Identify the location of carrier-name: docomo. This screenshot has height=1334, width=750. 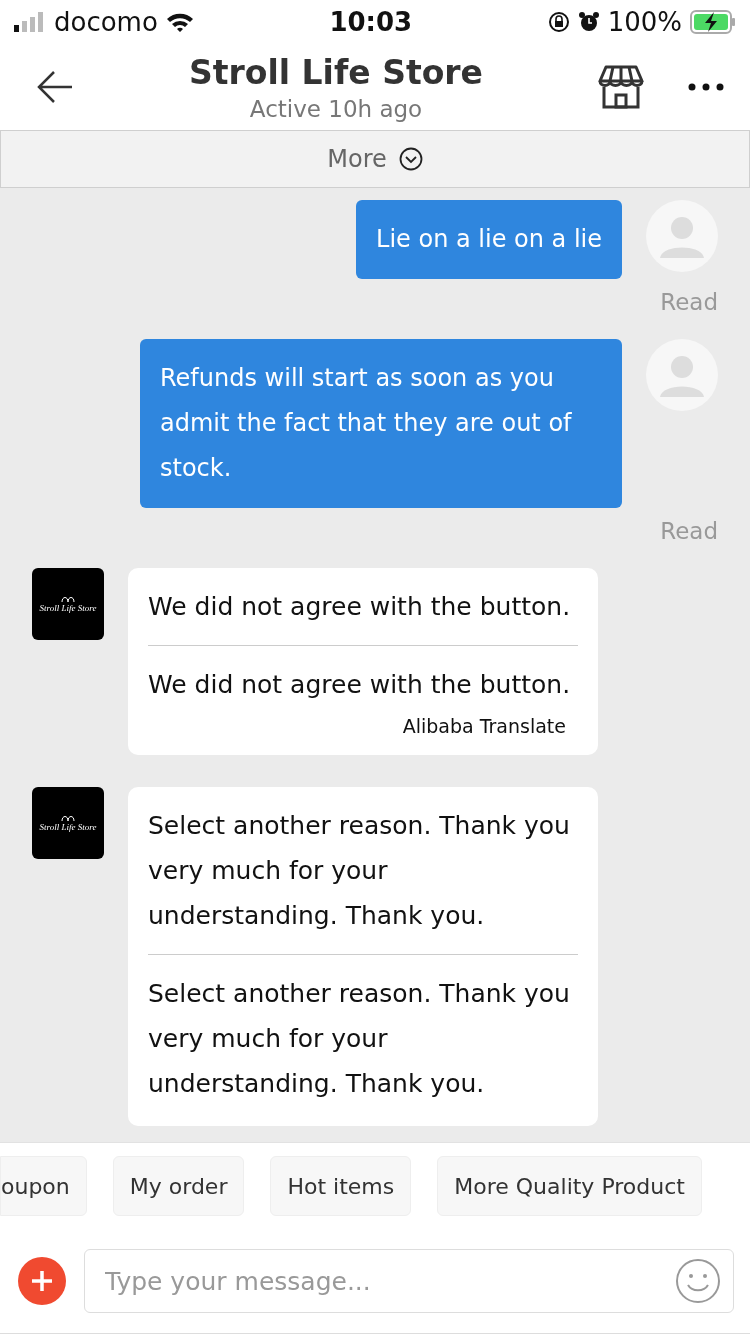
(106, 22).